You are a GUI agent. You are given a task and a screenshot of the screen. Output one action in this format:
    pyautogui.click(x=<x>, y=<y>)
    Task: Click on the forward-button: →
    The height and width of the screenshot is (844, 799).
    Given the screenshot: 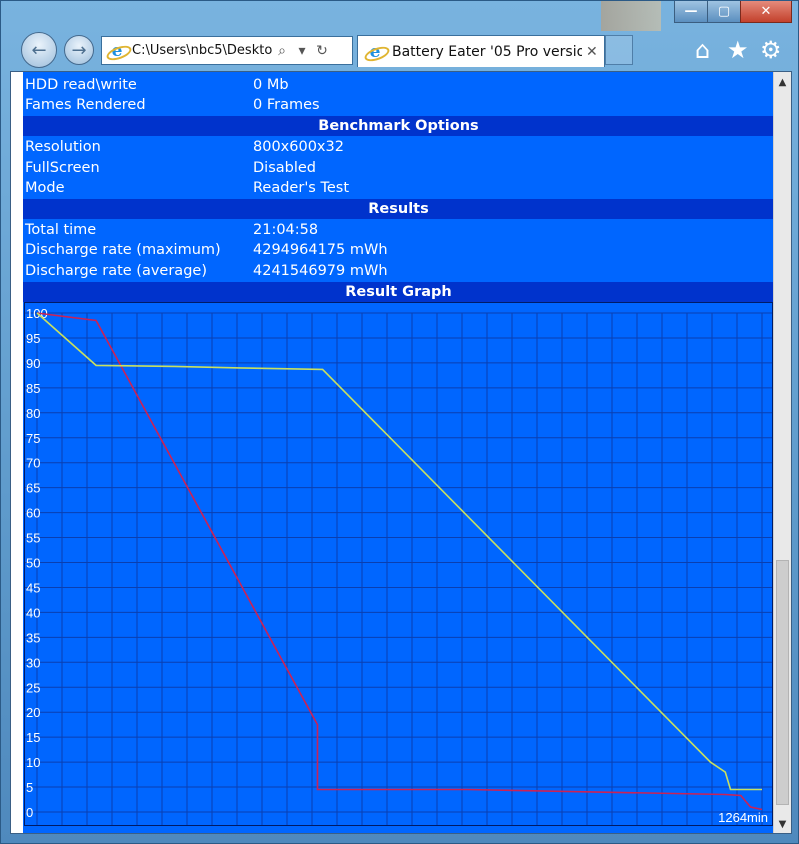 What is the action you would take?
    pyautogui.click(x=79, y=50)
    